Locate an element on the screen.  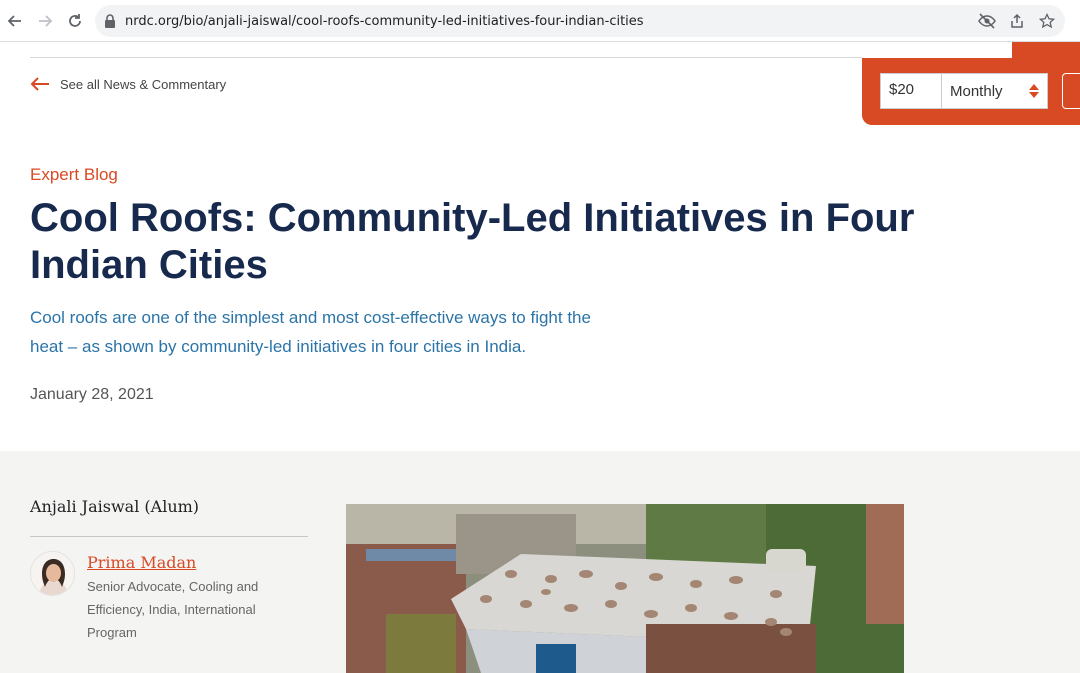
back-link-label: See all News & Commentary is located at coordinates (143, 84).